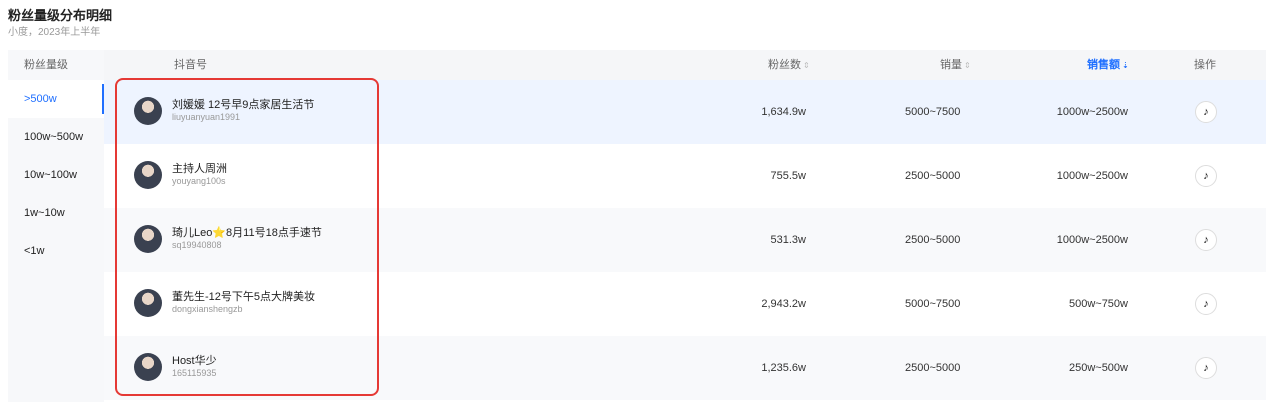  Describe the element at coordinates (788, 176) in the screenshot. I see `fans-count: 755.5w` at that location.